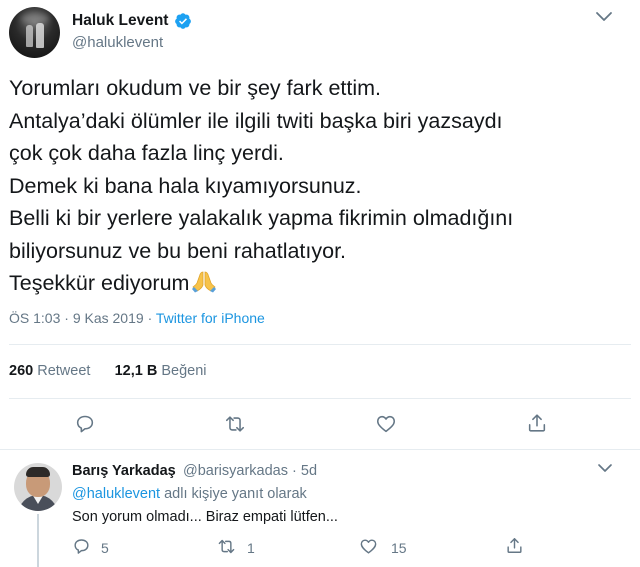 The height and width of the screenshot is (567, 640). Describe the element at coordinates (251, 548) in the screenshot. I see `reply-retweet-count: 1` at that location.